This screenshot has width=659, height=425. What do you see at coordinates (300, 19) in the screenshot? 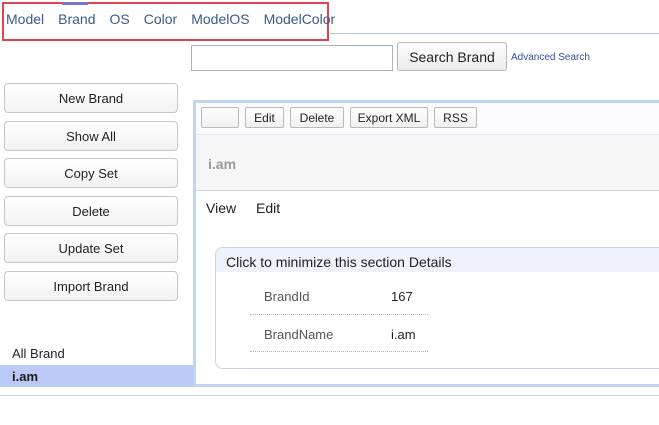
I see `nav-item-modelcolor: ModelColor` at bounding box center [300, 19].